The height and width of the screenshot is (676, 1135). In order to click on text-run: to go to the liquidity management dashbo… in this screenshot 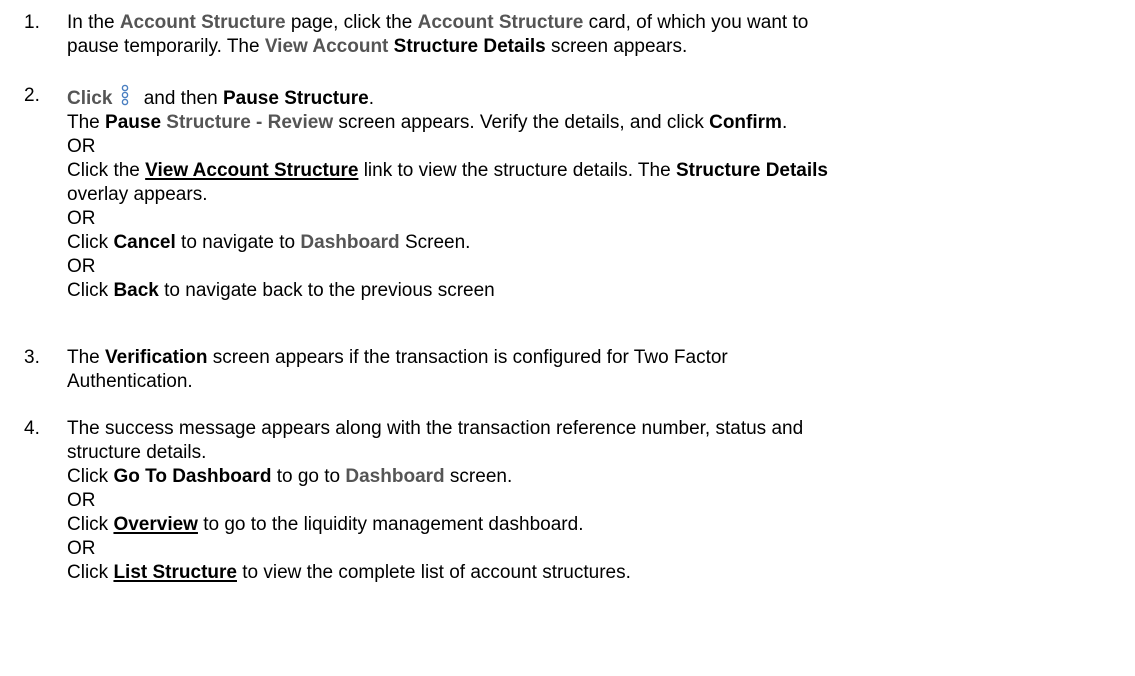, I will do `click(390, 524)`.